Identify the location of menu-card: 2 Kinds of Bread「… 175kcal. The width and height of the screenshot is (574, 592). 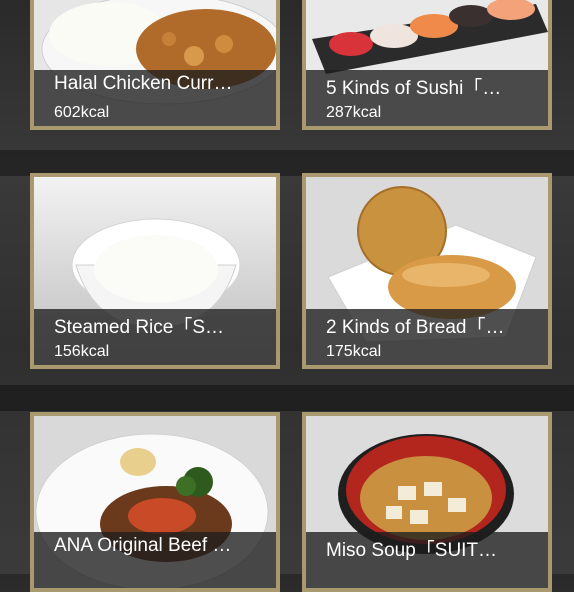
(427, 271).